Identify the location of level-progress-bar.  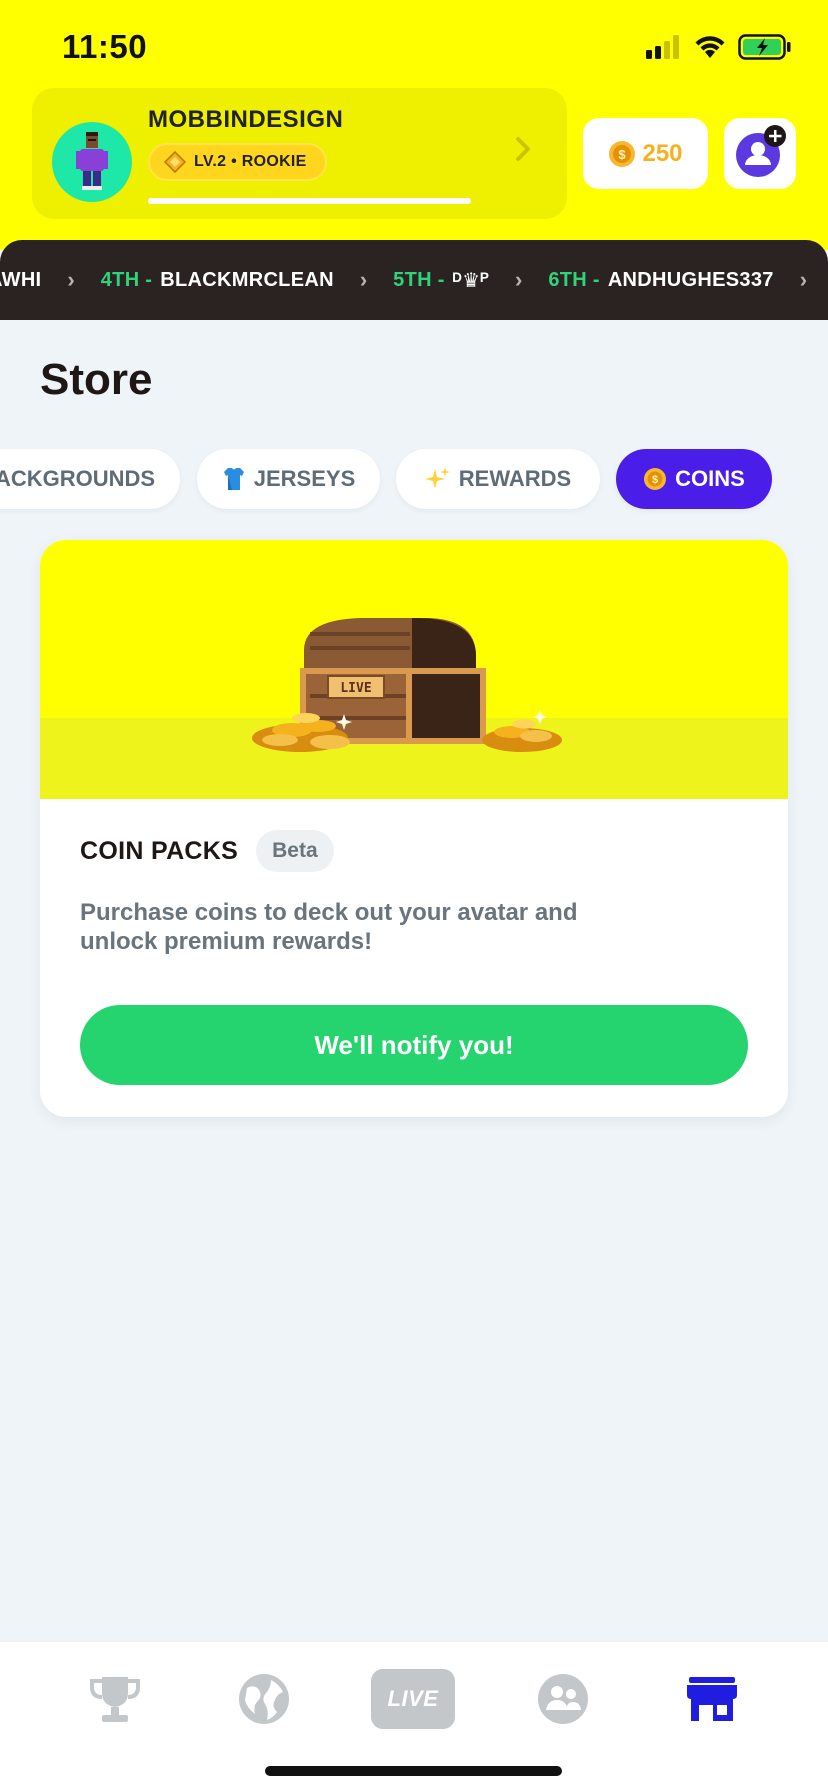
(309, 201).